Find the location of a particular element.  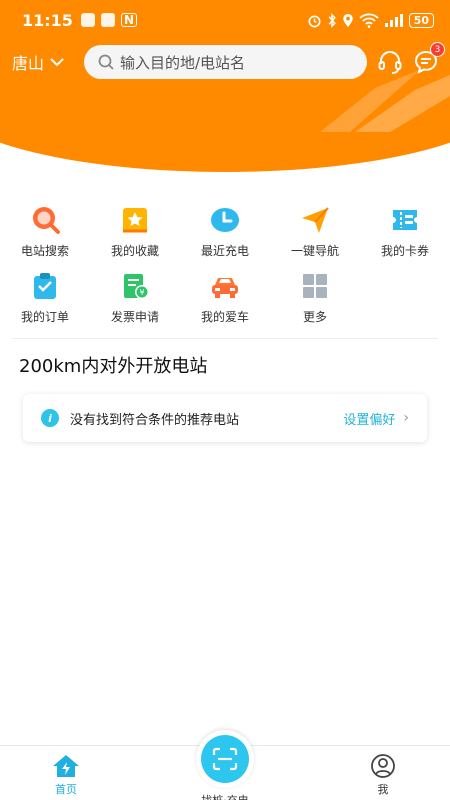

menu-more: 更多 is located at coordinates (315, 304).